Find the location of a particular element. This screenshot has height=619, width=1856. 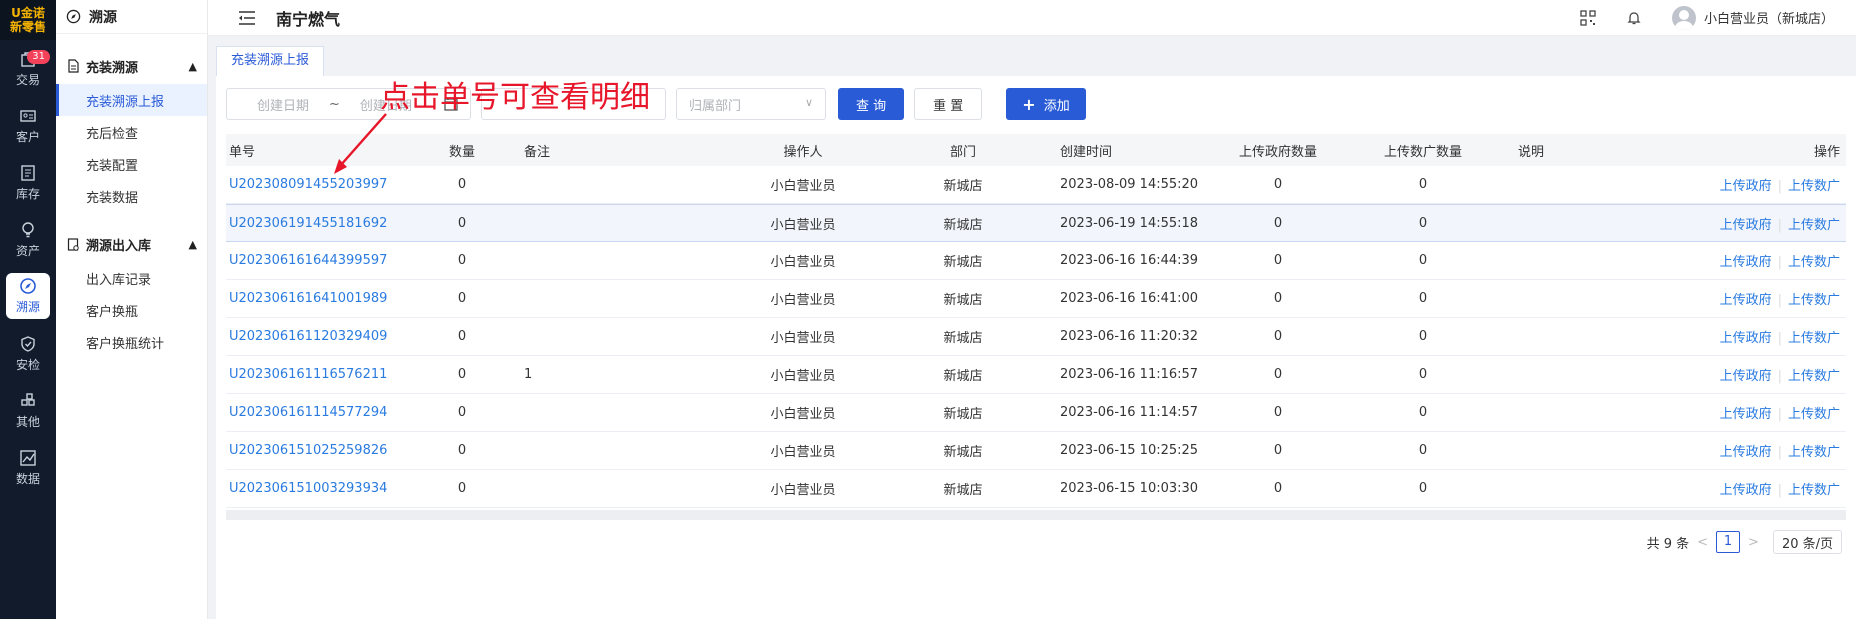

rail-item-inspect: 安检 is located at coordinates (28, 353).